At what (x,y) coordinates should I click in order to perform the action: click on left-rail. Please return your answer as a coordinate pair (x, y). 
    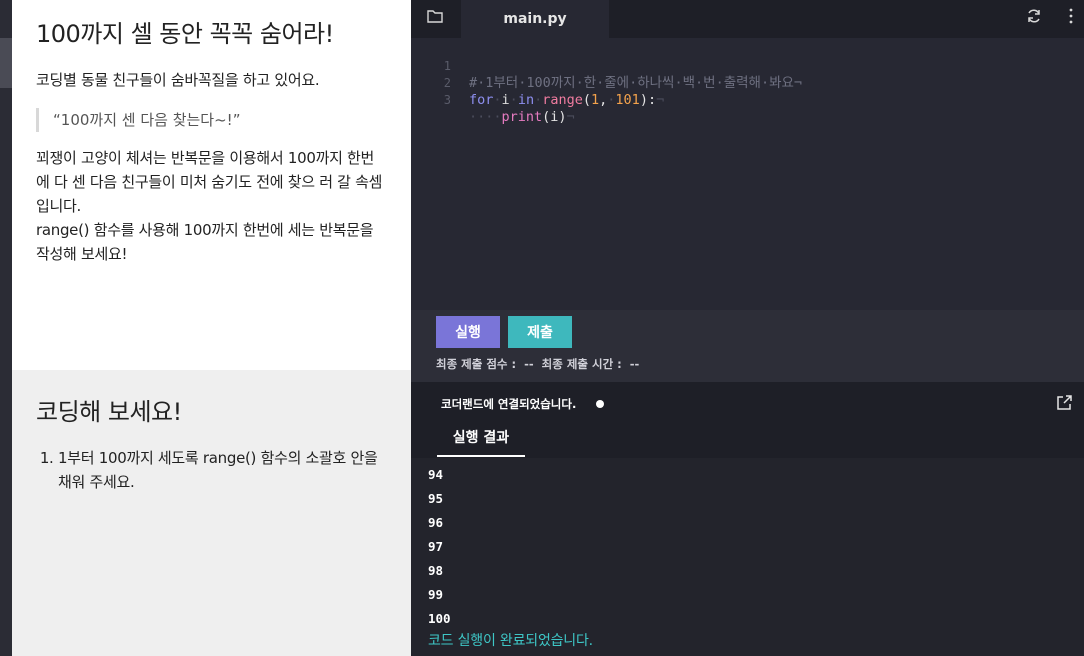
    Looking at the image, I should click on (6, 328).